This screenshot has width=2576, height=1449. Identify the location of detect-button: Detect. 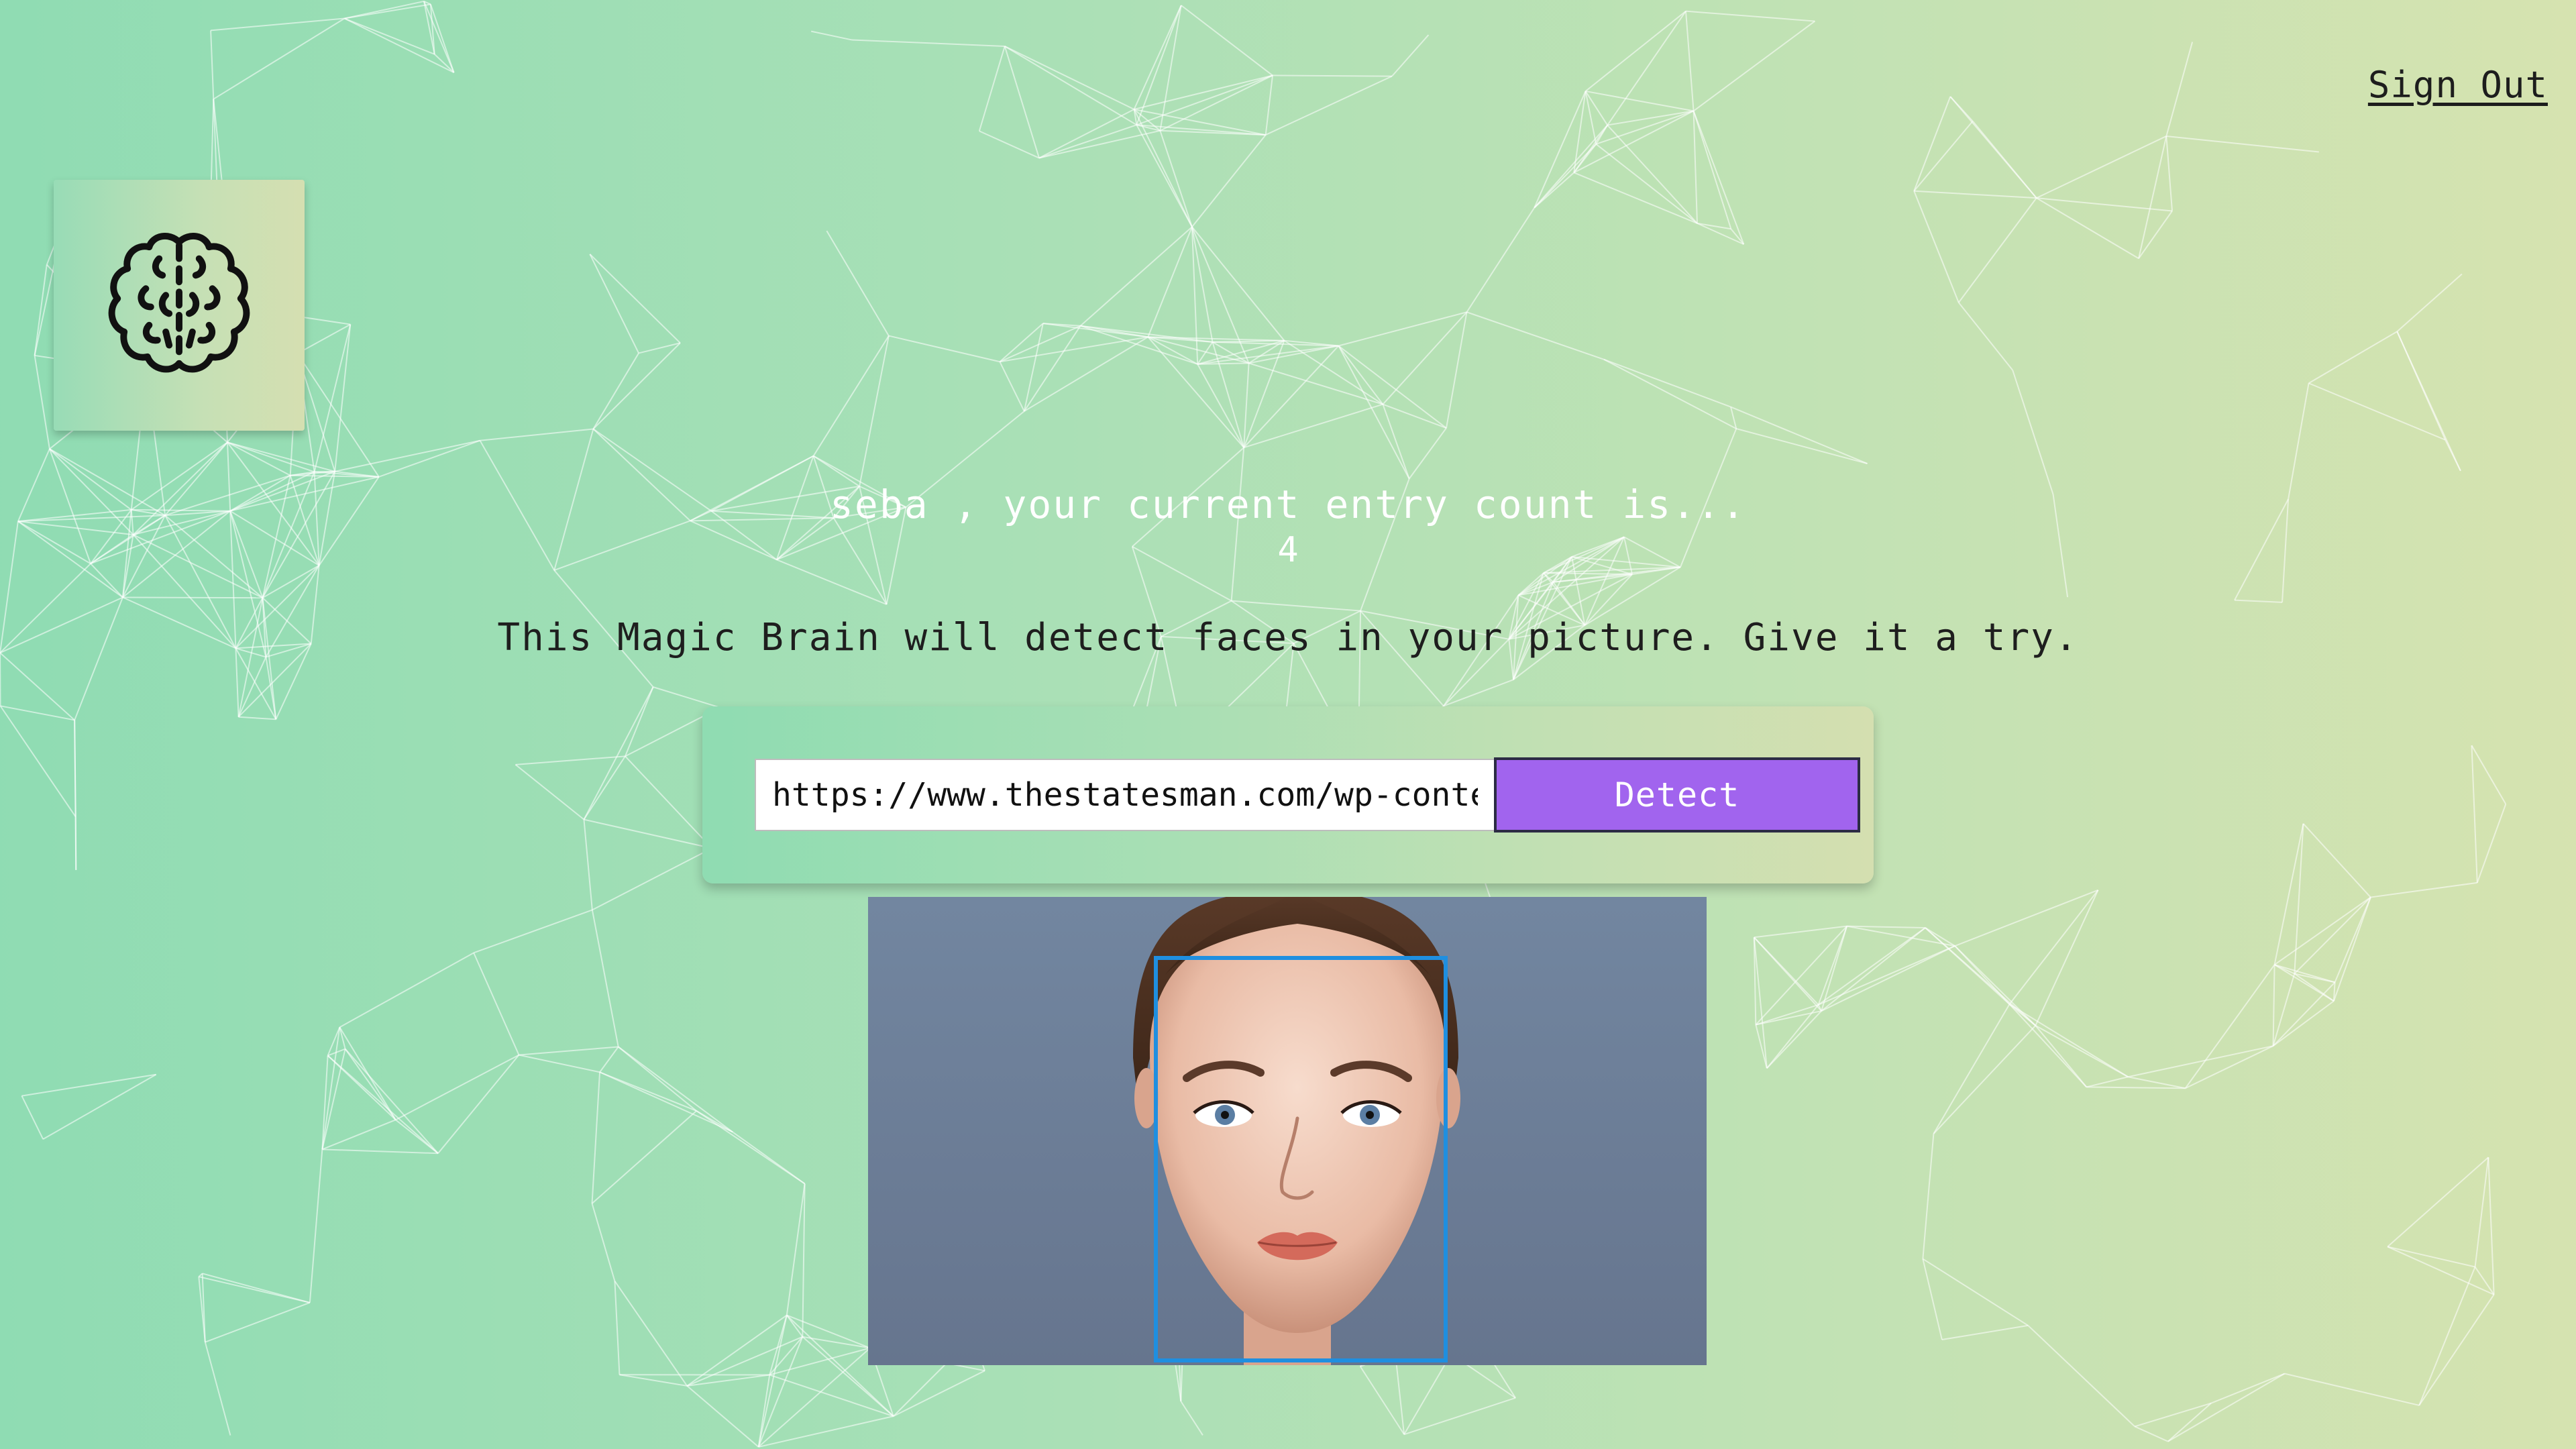
(1677, 795).